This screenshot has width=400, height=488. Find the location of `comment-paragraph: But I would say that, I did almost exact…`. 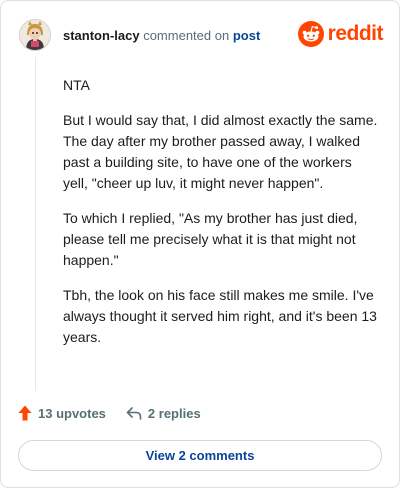

comment-paragraph: But I would say that, I did almost exact… is located at coordinates (220, 151).